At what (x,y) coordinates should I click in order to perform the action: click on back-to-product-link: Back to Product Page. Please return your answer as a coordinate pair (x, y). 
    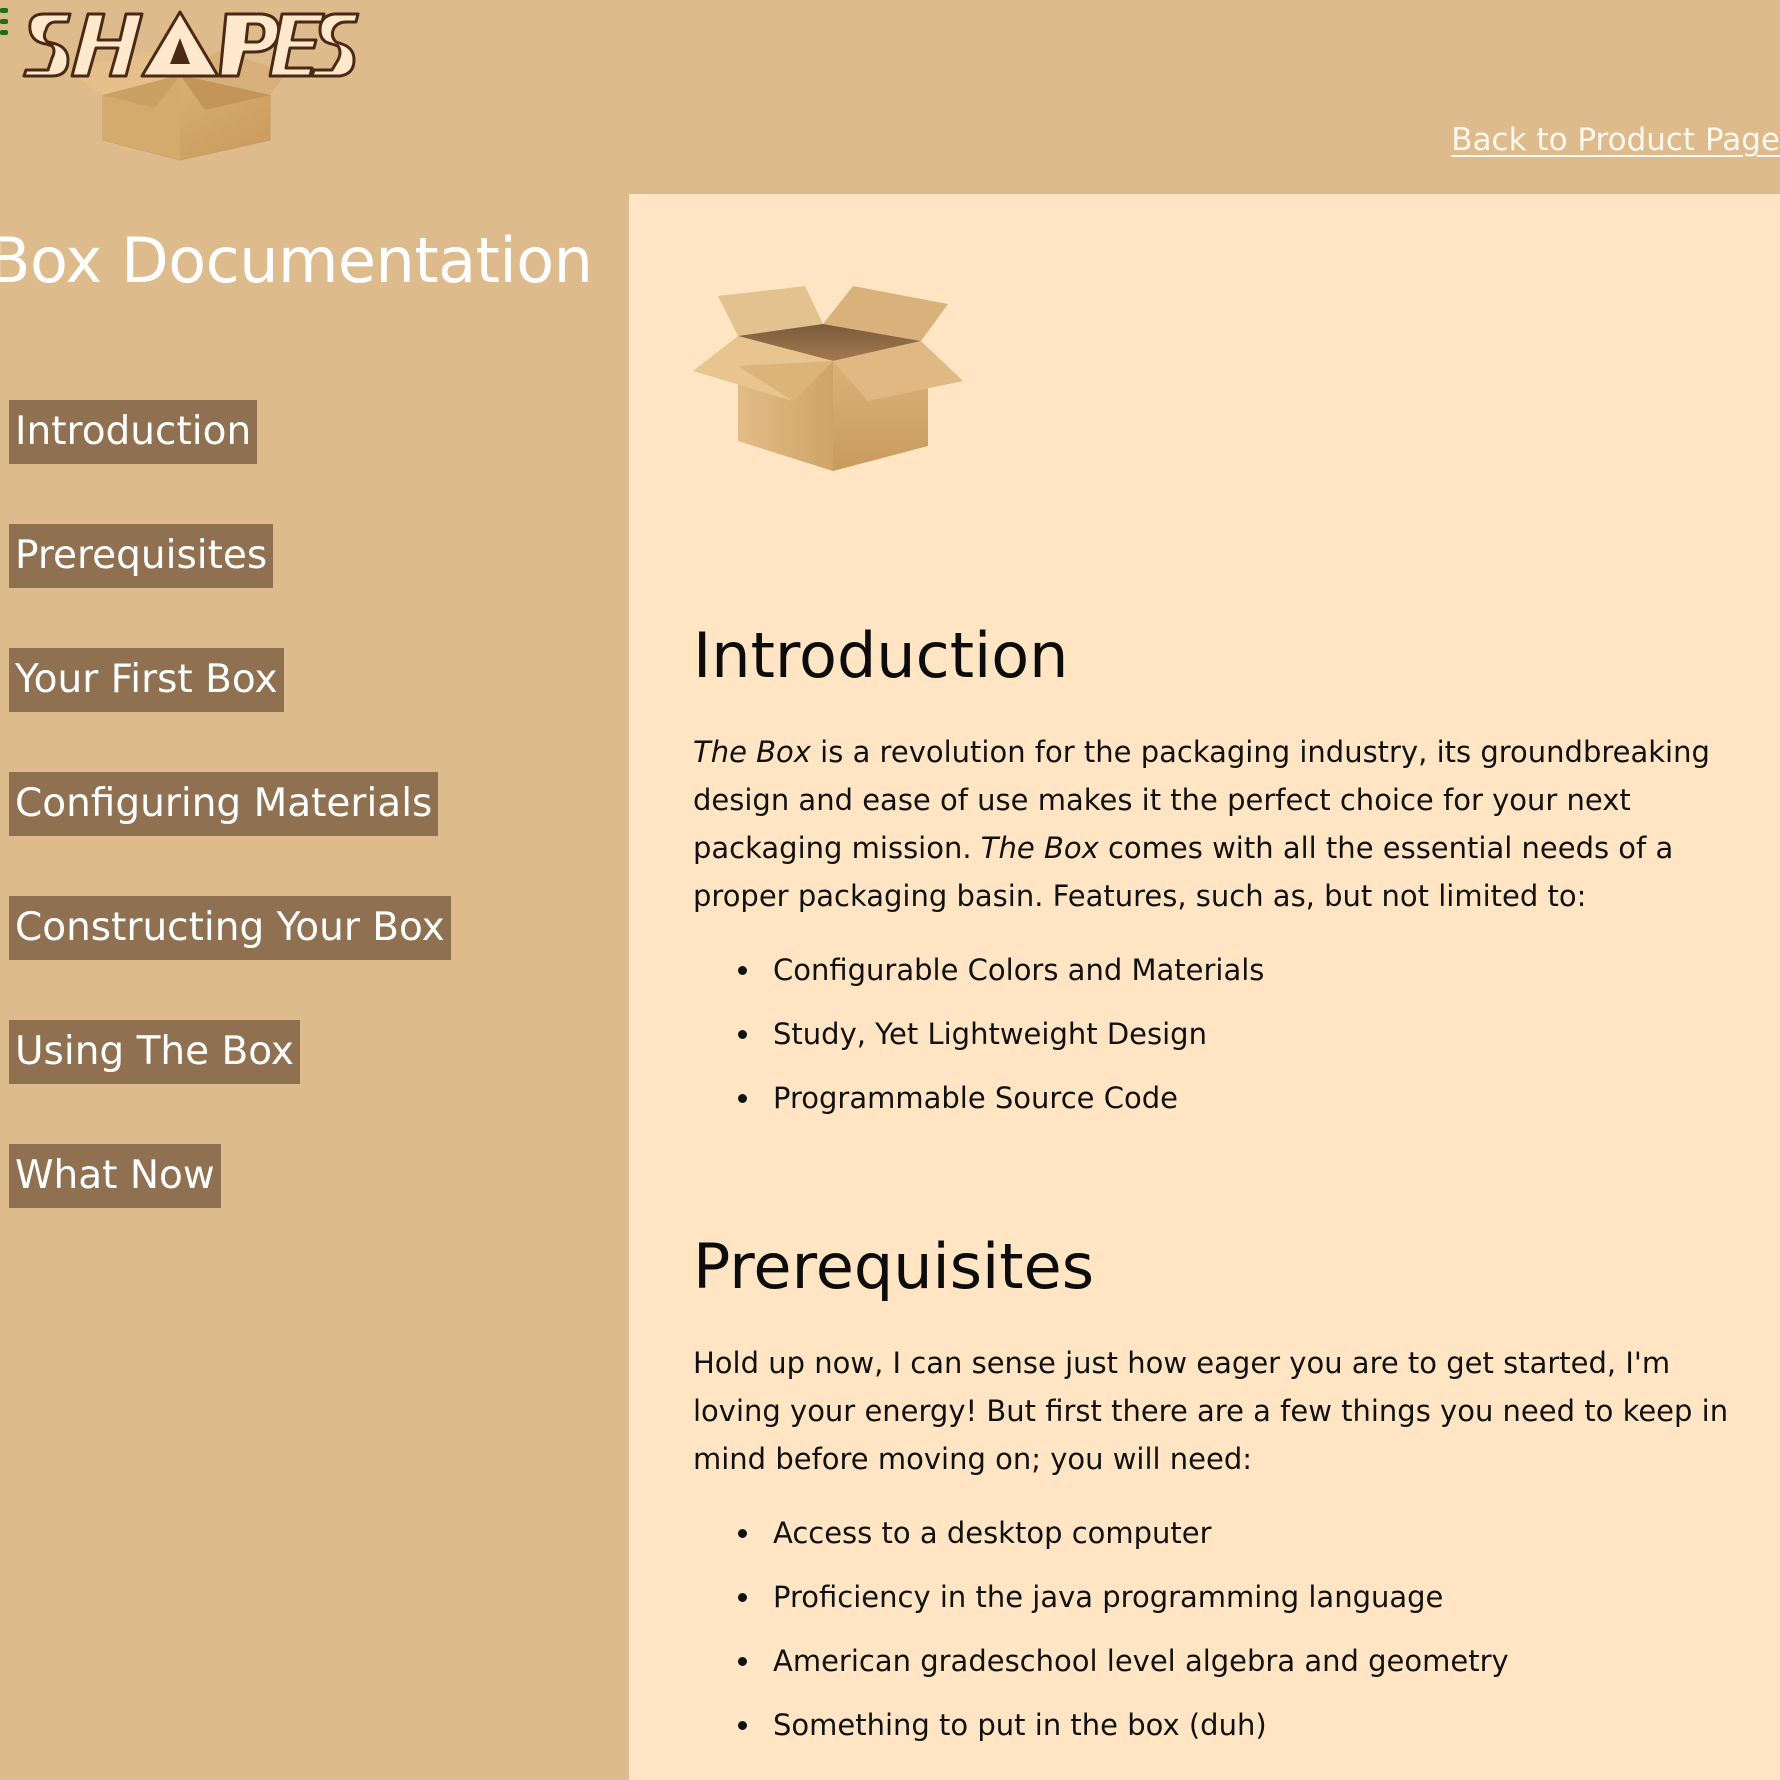
    Looking at the image, I should click on (1615, 140).